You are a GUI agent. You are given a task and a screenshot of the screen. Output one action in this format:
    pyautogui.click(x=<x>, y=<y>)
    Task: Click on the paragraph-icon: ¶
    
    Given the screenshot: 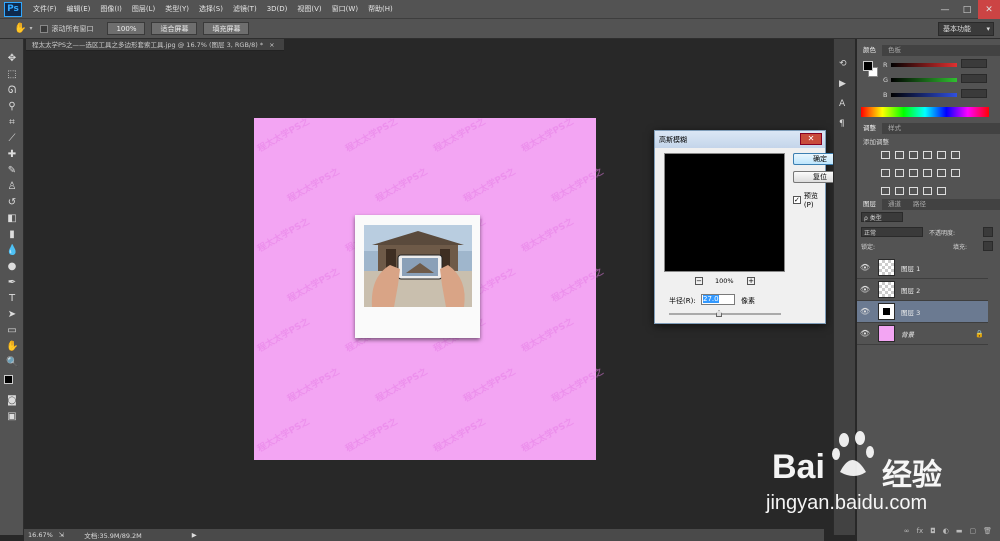 What is the action you would take?
    pyautogui.click(x=842, y=124)
    